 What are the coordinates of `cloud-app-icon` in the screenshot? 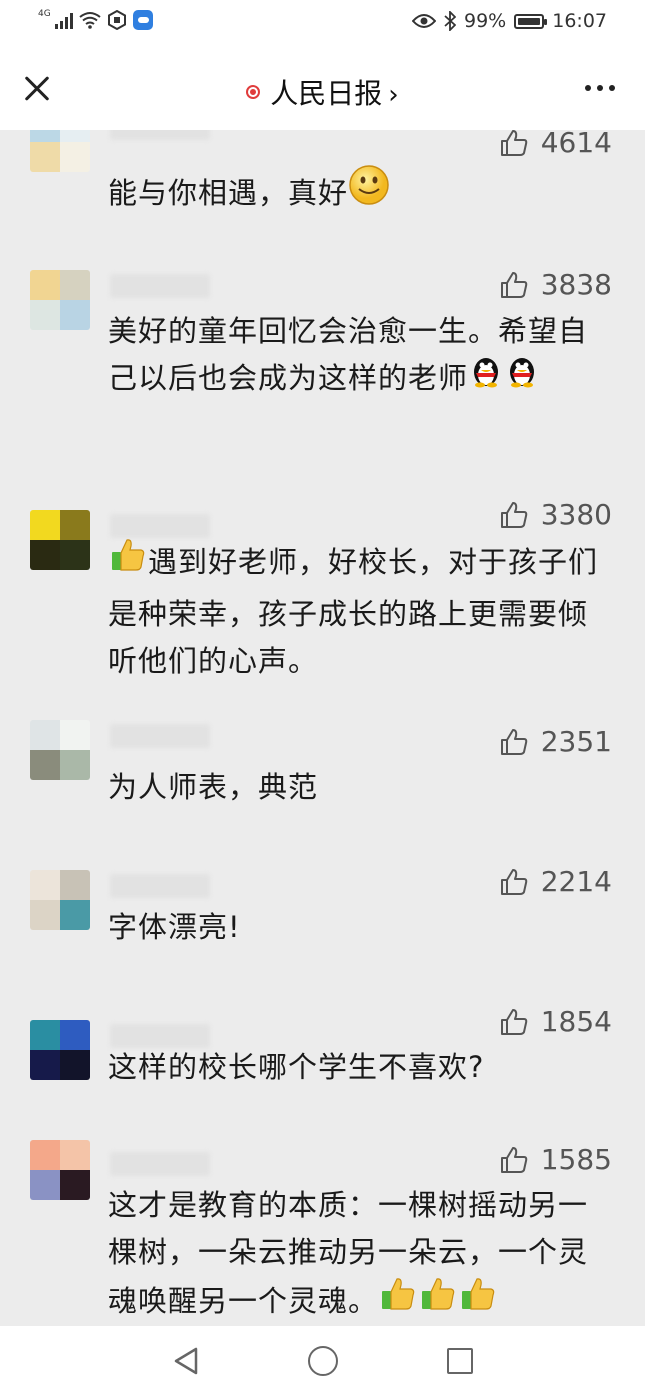 It's located at (142, 20).